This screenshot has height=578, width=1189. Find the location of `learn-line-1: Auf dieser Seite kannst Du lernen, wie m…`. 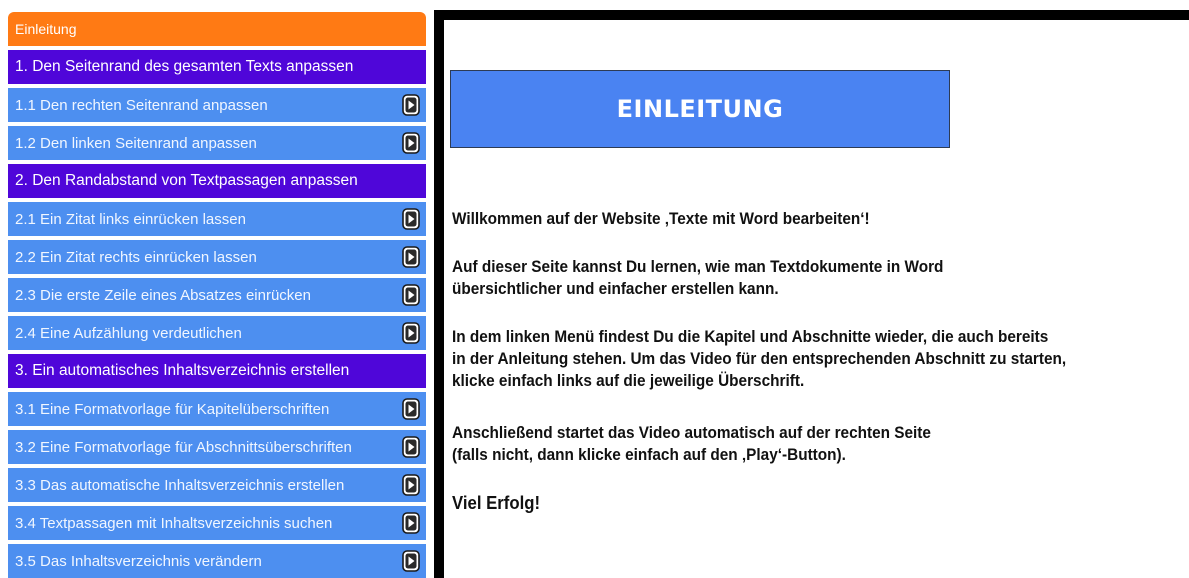

learn-line-1: Auf dieser Seite kannst Du lernen, wie m… is located at coordinates (698, 267).